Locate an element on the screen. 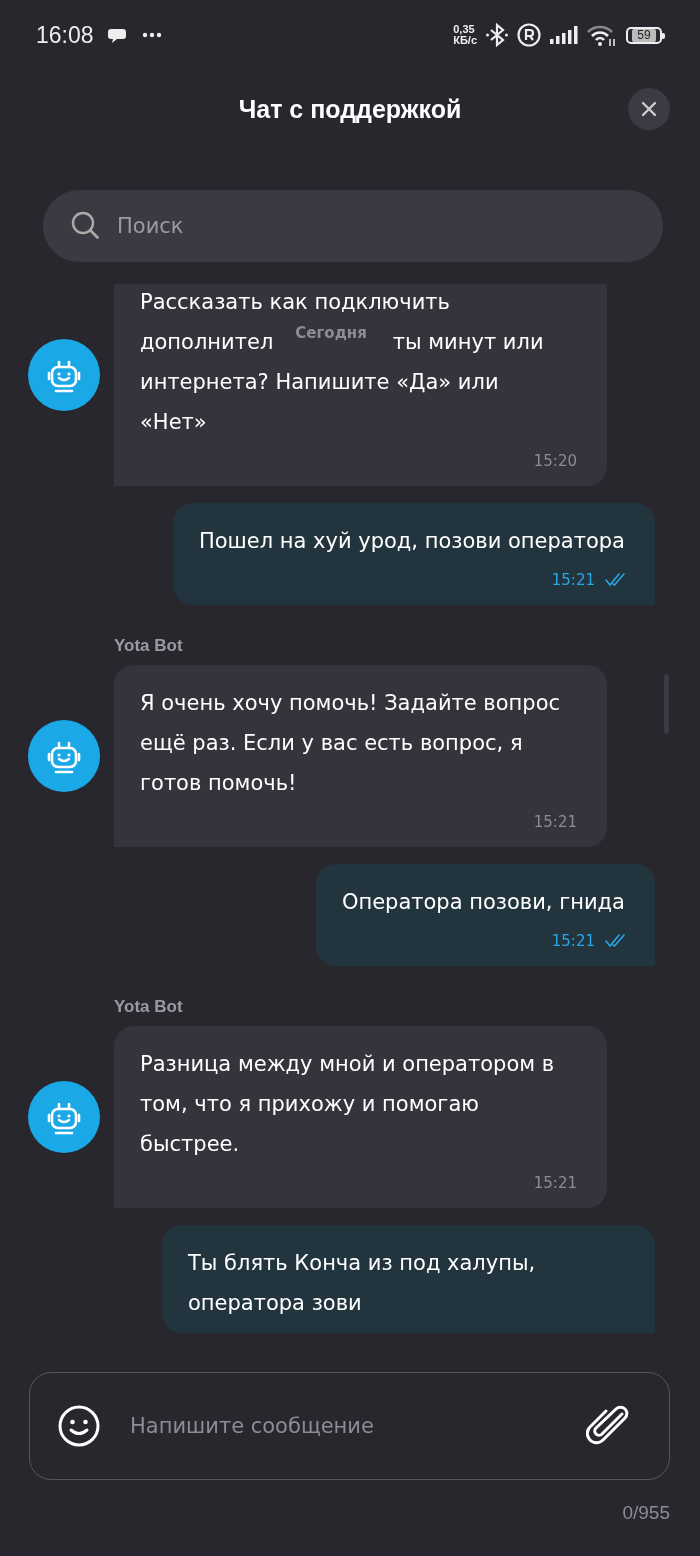 The width and height of the screenshot is (700, 1556). attach-button is located at coordinates (608, 1425).